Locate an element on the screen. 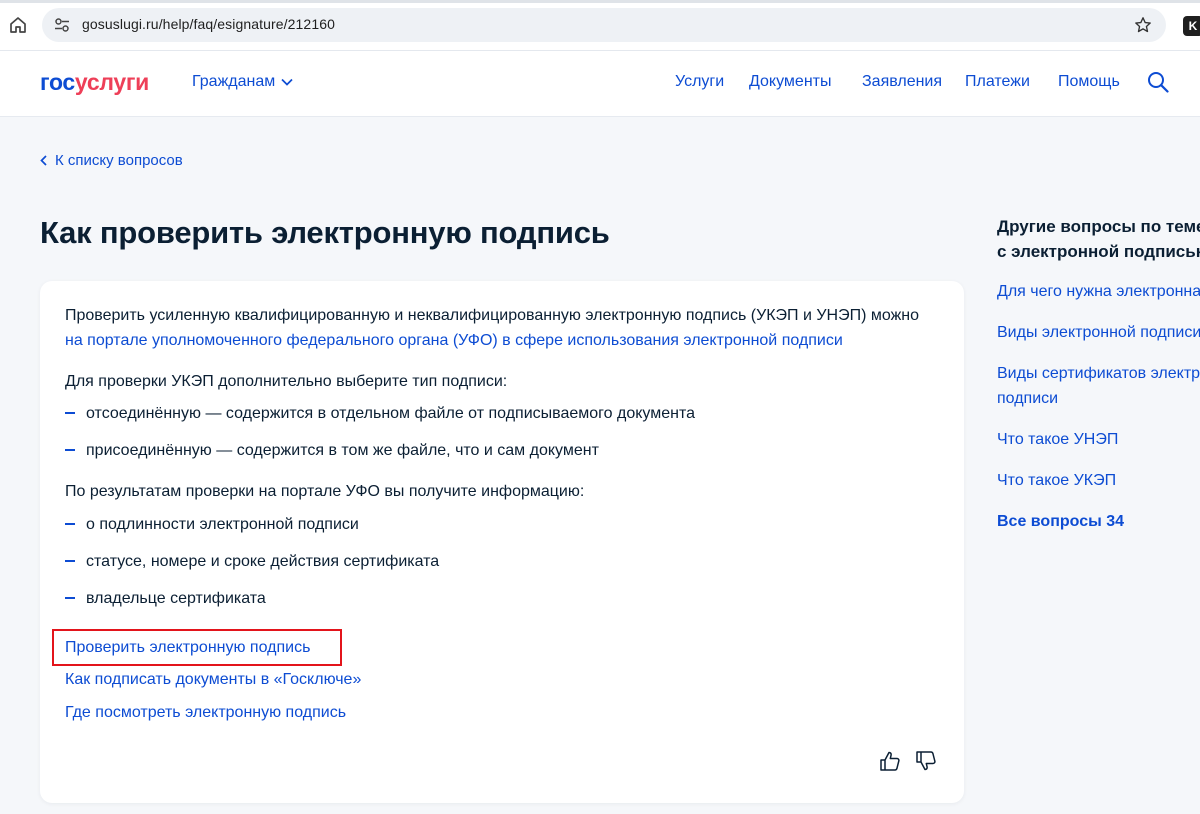 The height and width of the screenshot is (814, 1200). site-settings-icon is located at coordinates (62, 25).